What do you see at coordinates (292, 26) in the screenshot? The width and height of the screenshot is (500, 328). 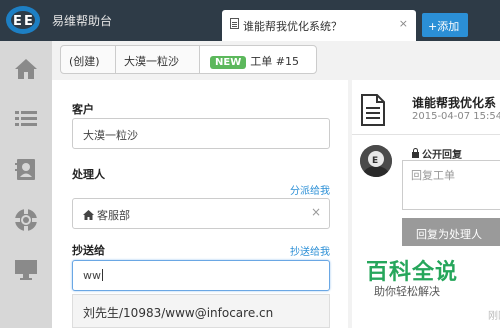 I see `tab-label: 谁能帮我优化系统？` at bounding box center [292, 26].